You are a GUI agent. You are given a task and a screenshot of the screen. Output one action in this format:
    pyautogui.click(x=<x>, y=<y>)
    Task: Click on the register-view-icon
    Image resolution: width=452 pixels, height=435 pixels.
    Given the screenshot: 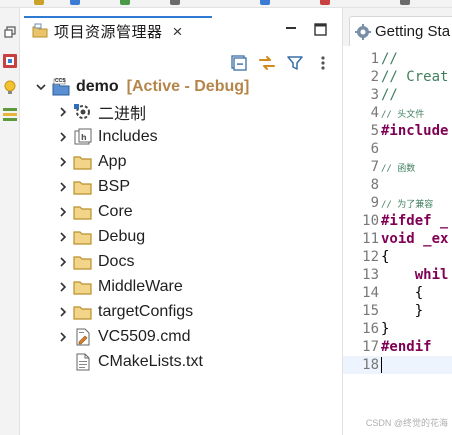 What is the action you would take?
    pyautogui.click(x=10, y=61)
    